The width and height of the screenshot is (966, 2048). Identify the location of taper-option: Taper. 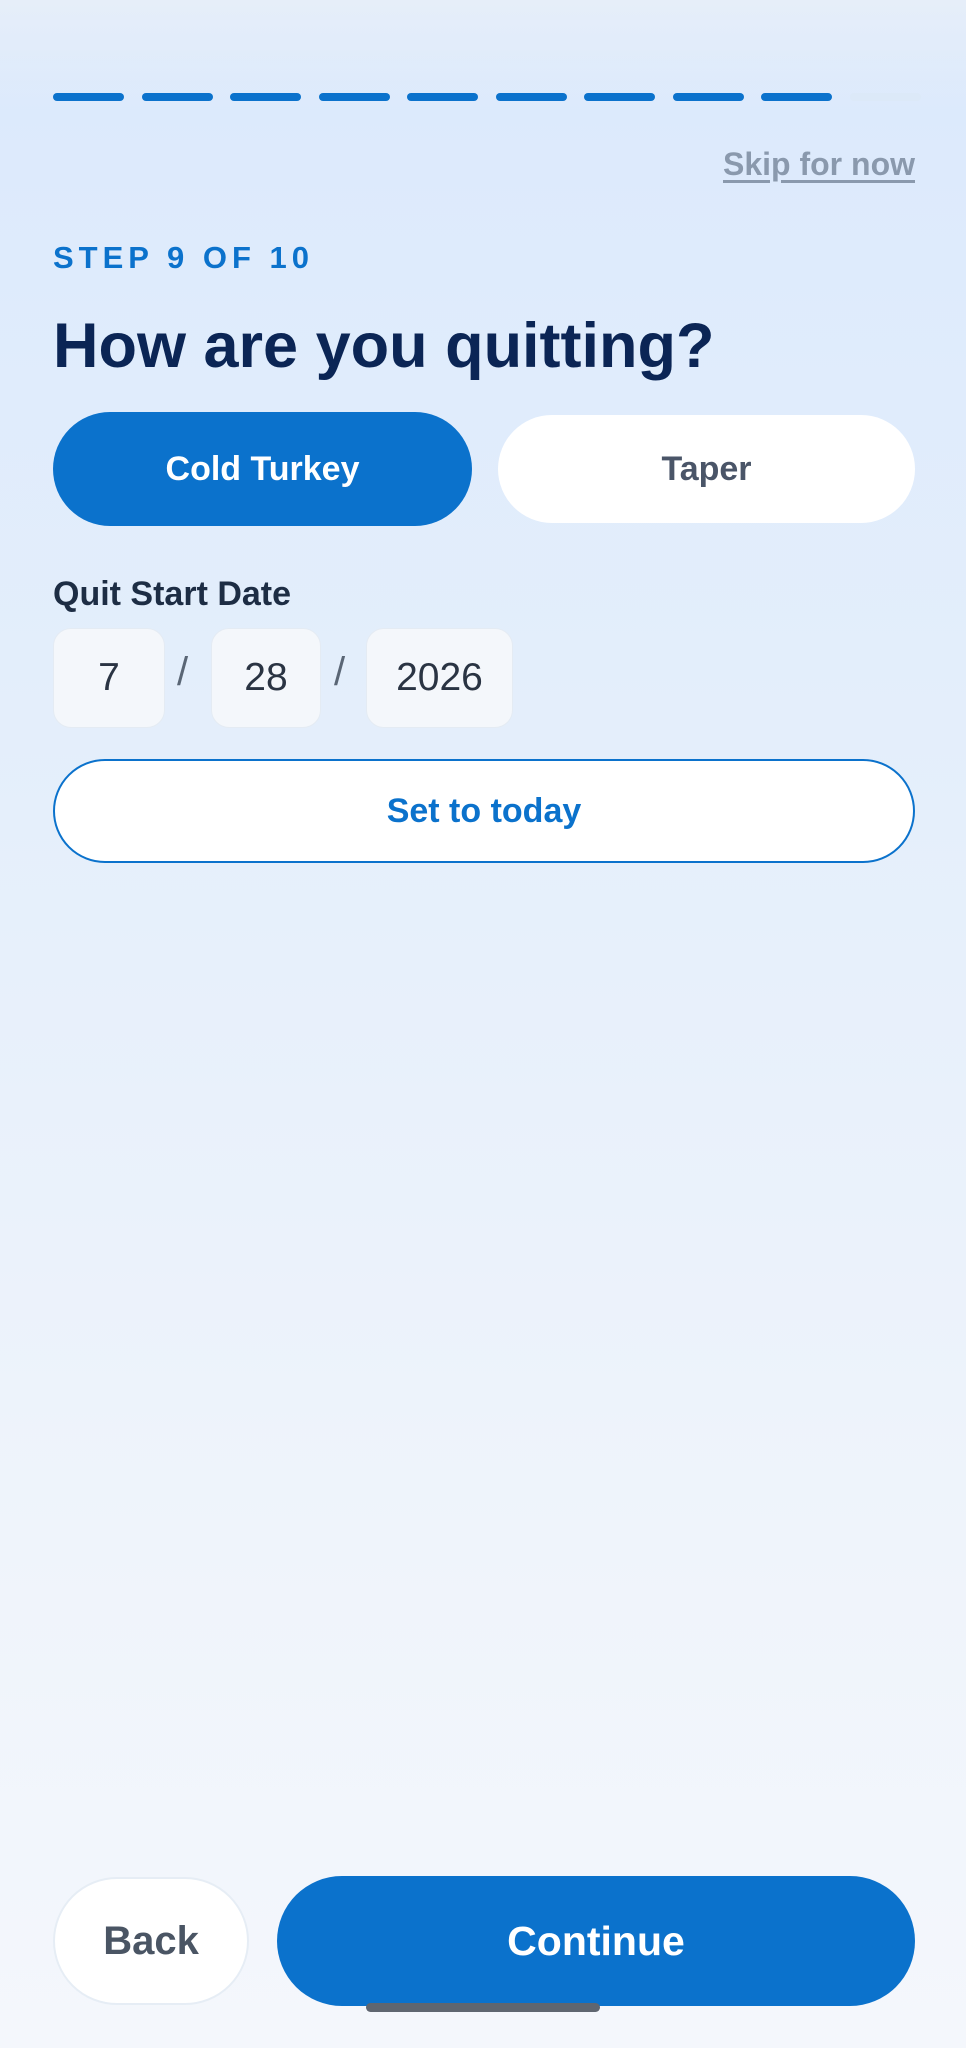
(706, 469).